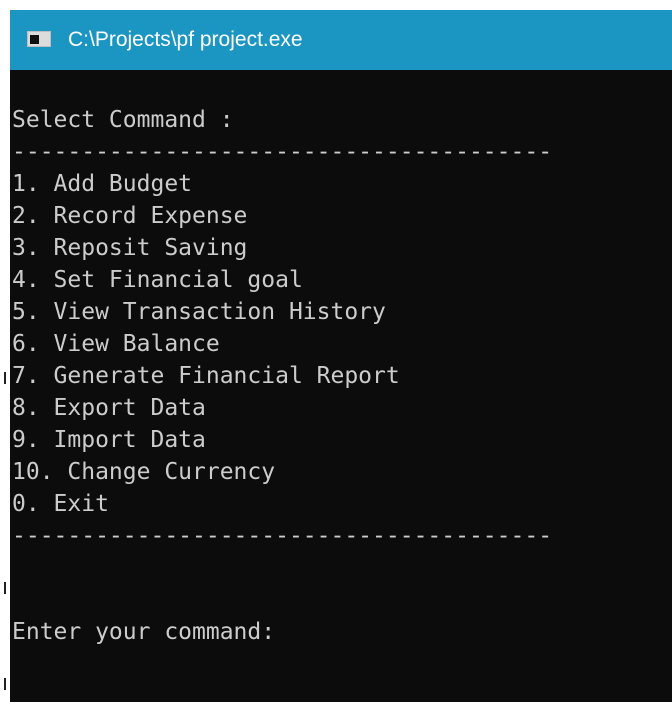 The width and height of the screenshot is (672, 702). What do you see at coordinates (143, 632) in the screenshot?
I see `input-prompt: Enter your command:` at bounding box center [143, 632].